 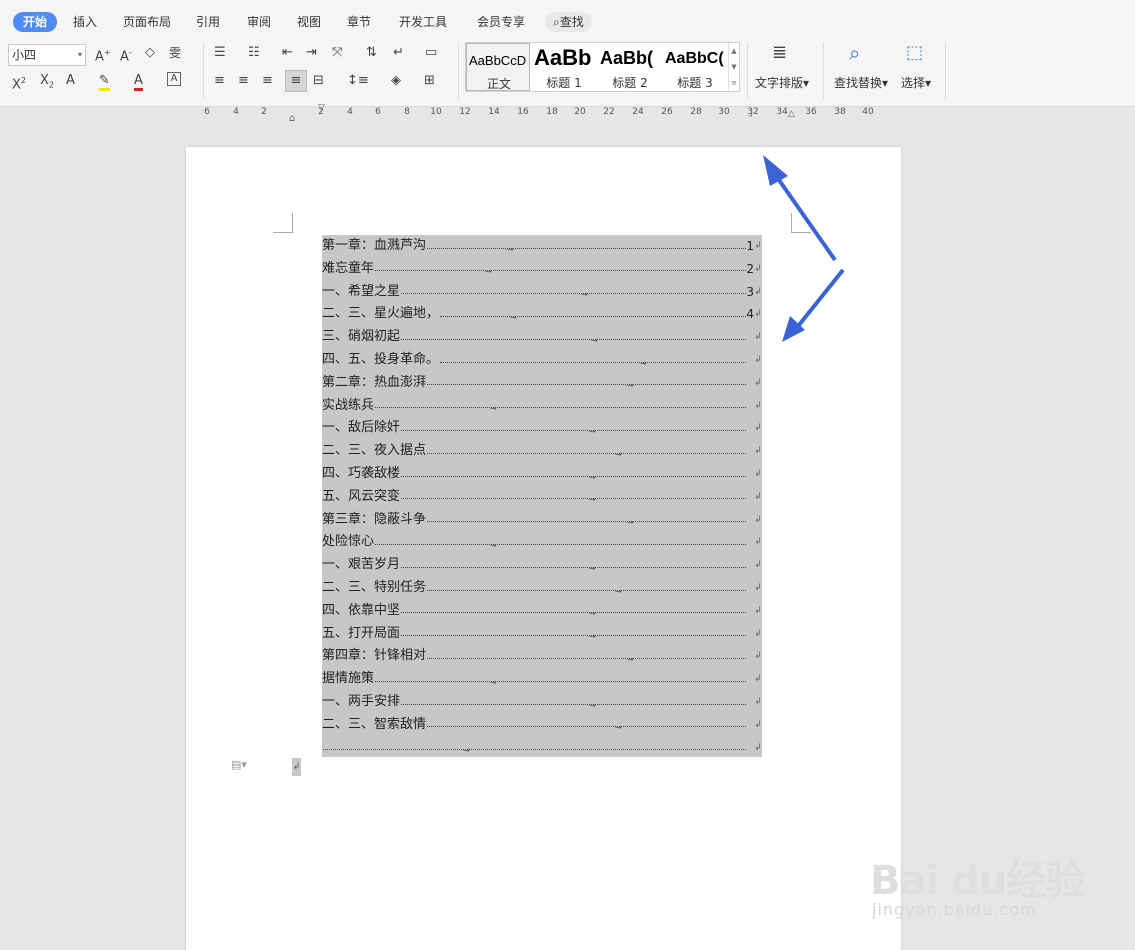 What do you see at coordinates (954, 909) in the screenshot?
I see `watermark-url: jingyan.baidu.com` at bounding box center [954, 909].